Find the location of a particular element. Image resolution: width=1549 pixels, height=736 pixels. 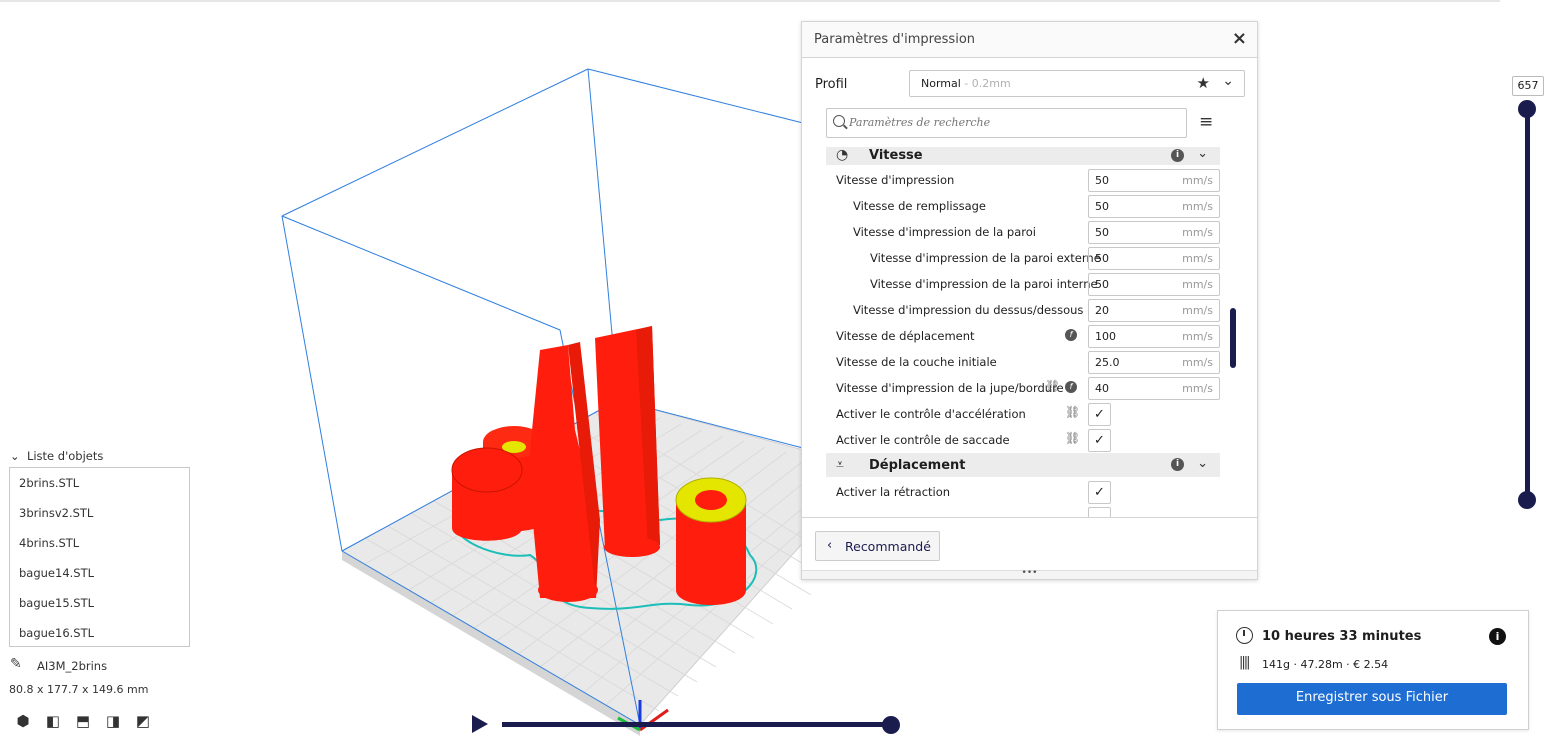

settings-search is located at coordinates (1006, 123).